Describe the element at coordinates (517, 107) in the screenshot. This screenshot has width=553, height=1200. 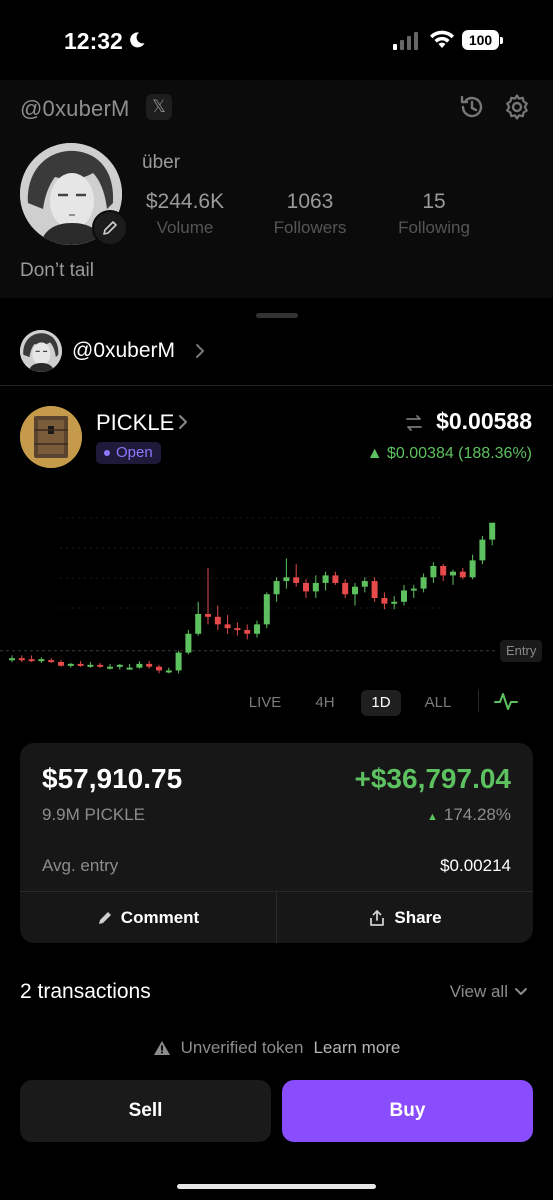
I see `gear-icon` at that location.